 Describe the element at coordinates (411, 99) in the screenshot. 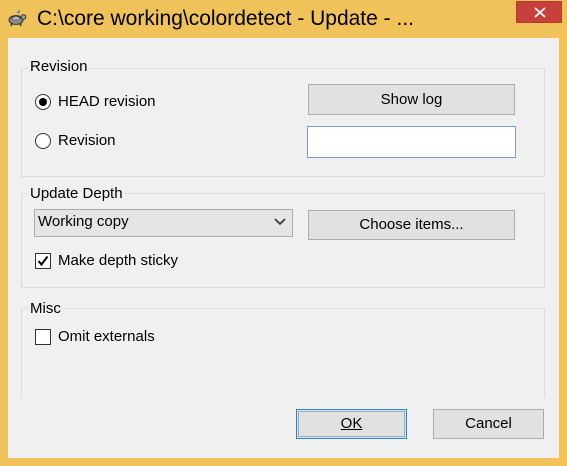

I see `show-log-button: Show log` at that location.